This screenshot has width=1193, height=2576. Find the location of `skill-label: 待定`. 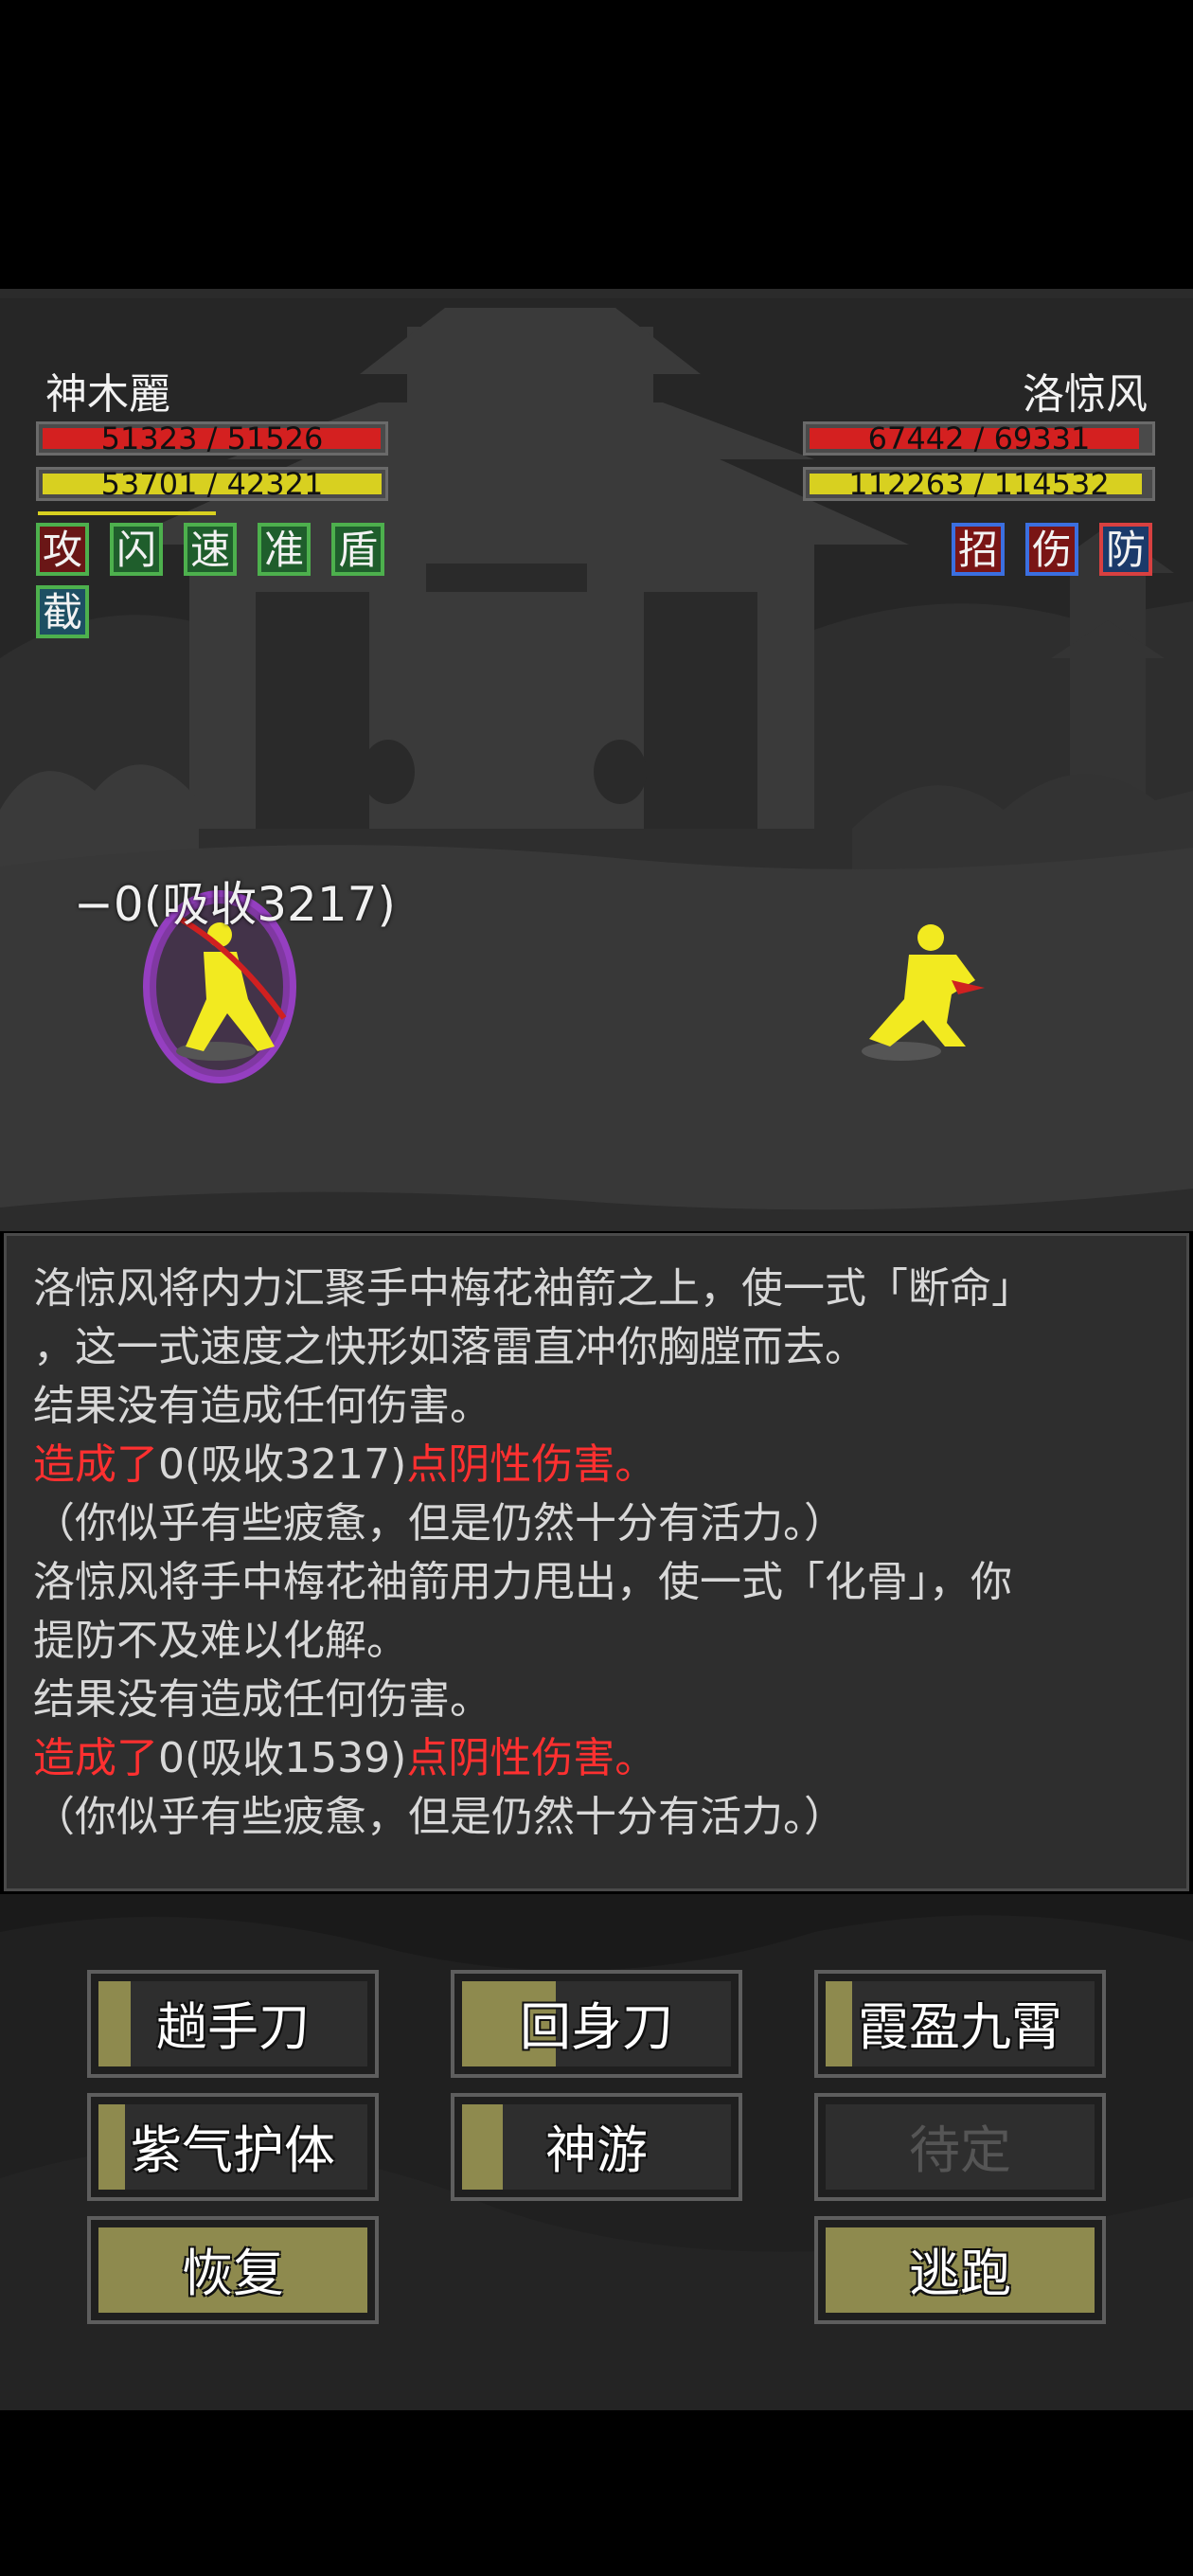

skill-label: 待定 is located at coordinates (960, 2150).